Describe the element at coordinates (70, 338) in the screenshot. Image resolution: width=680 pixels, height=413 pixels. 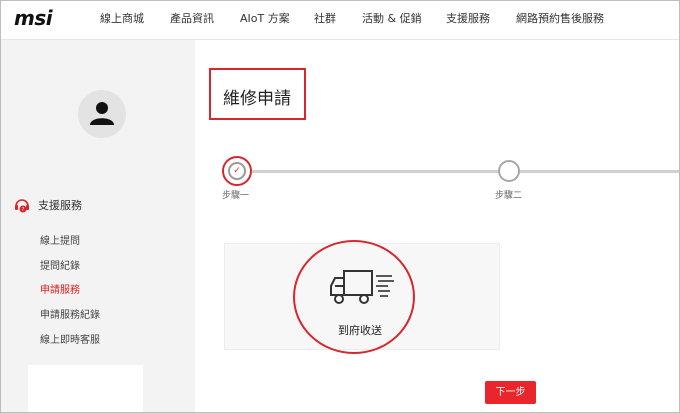
I see `sidebar-item-live-chat: 線上即時客服` at that location.